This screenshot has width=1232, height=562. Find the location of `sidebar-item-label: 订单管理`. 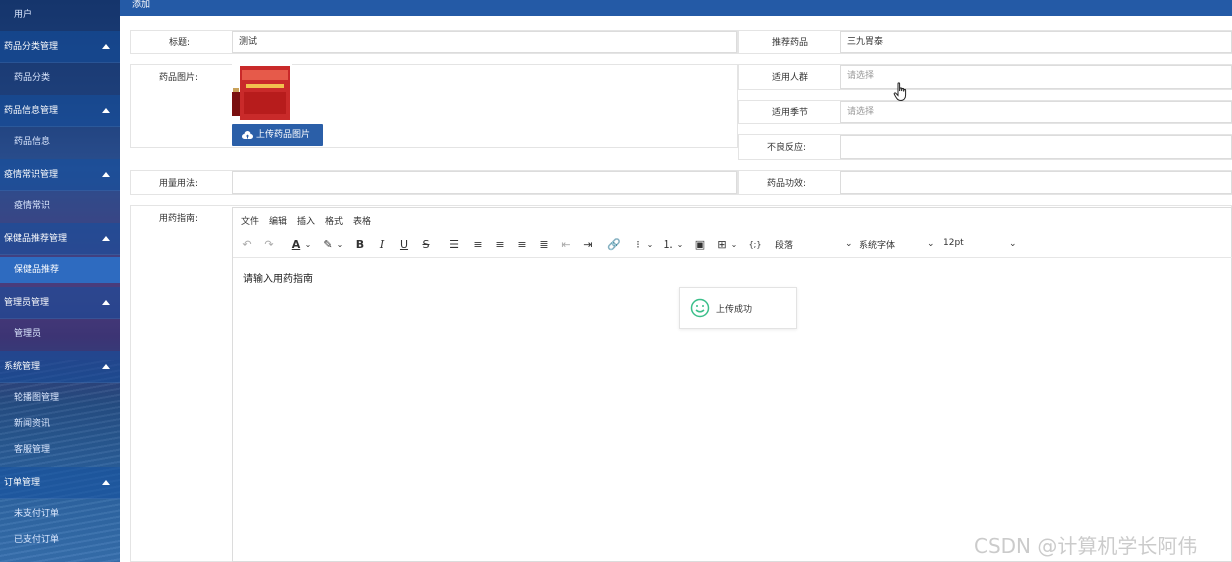

sidebar-item-label: 订单管理 is located at coordinates (22, 483).